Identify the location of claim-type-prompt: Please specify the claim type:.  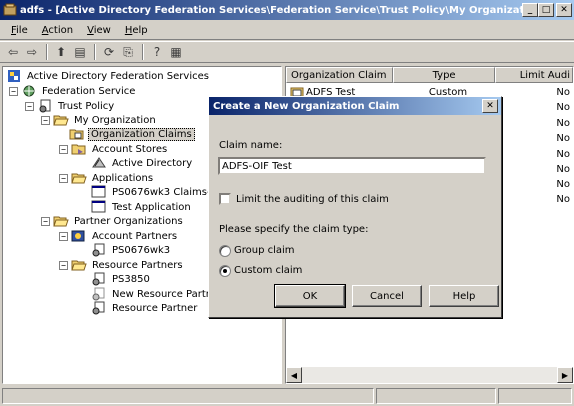
(294, 229).